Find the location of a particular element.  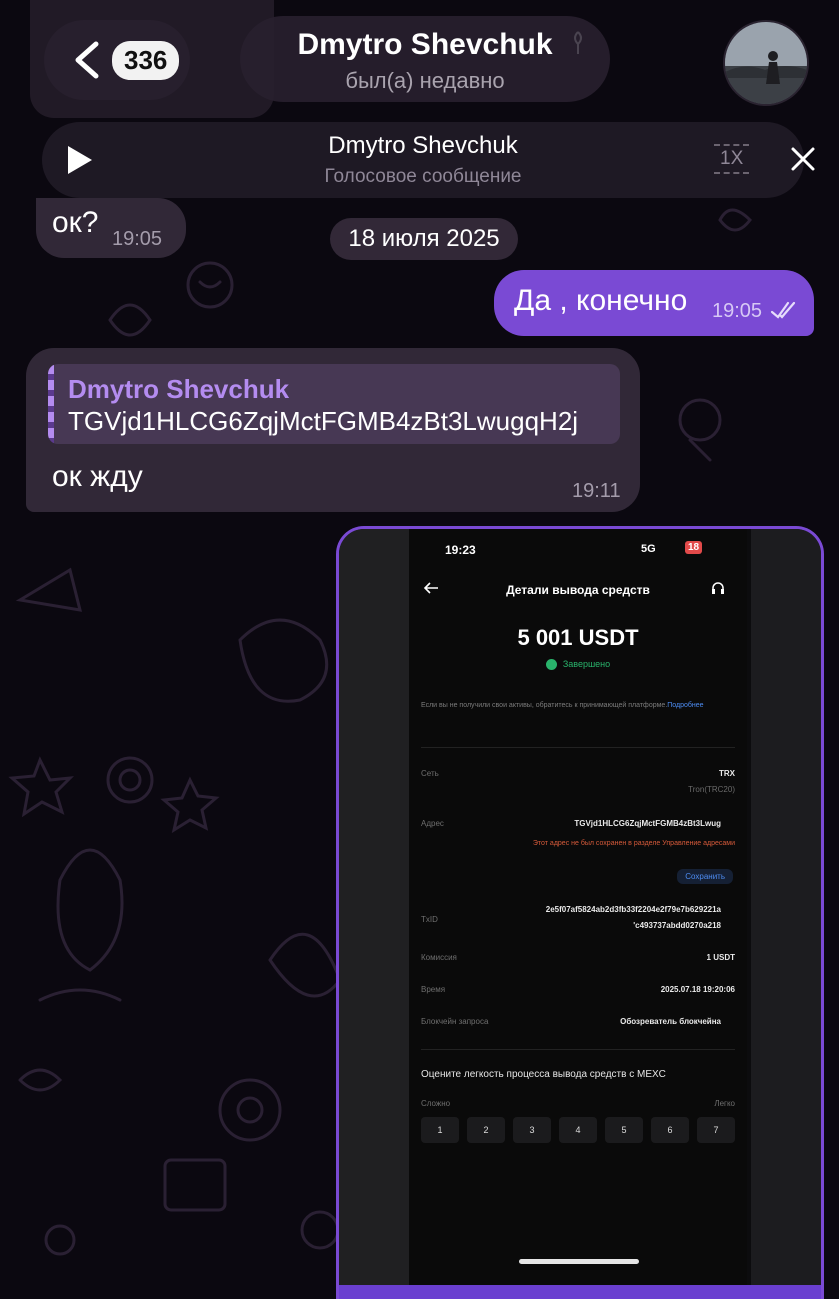

message-text: ок? is located at coordinates (75, 222).